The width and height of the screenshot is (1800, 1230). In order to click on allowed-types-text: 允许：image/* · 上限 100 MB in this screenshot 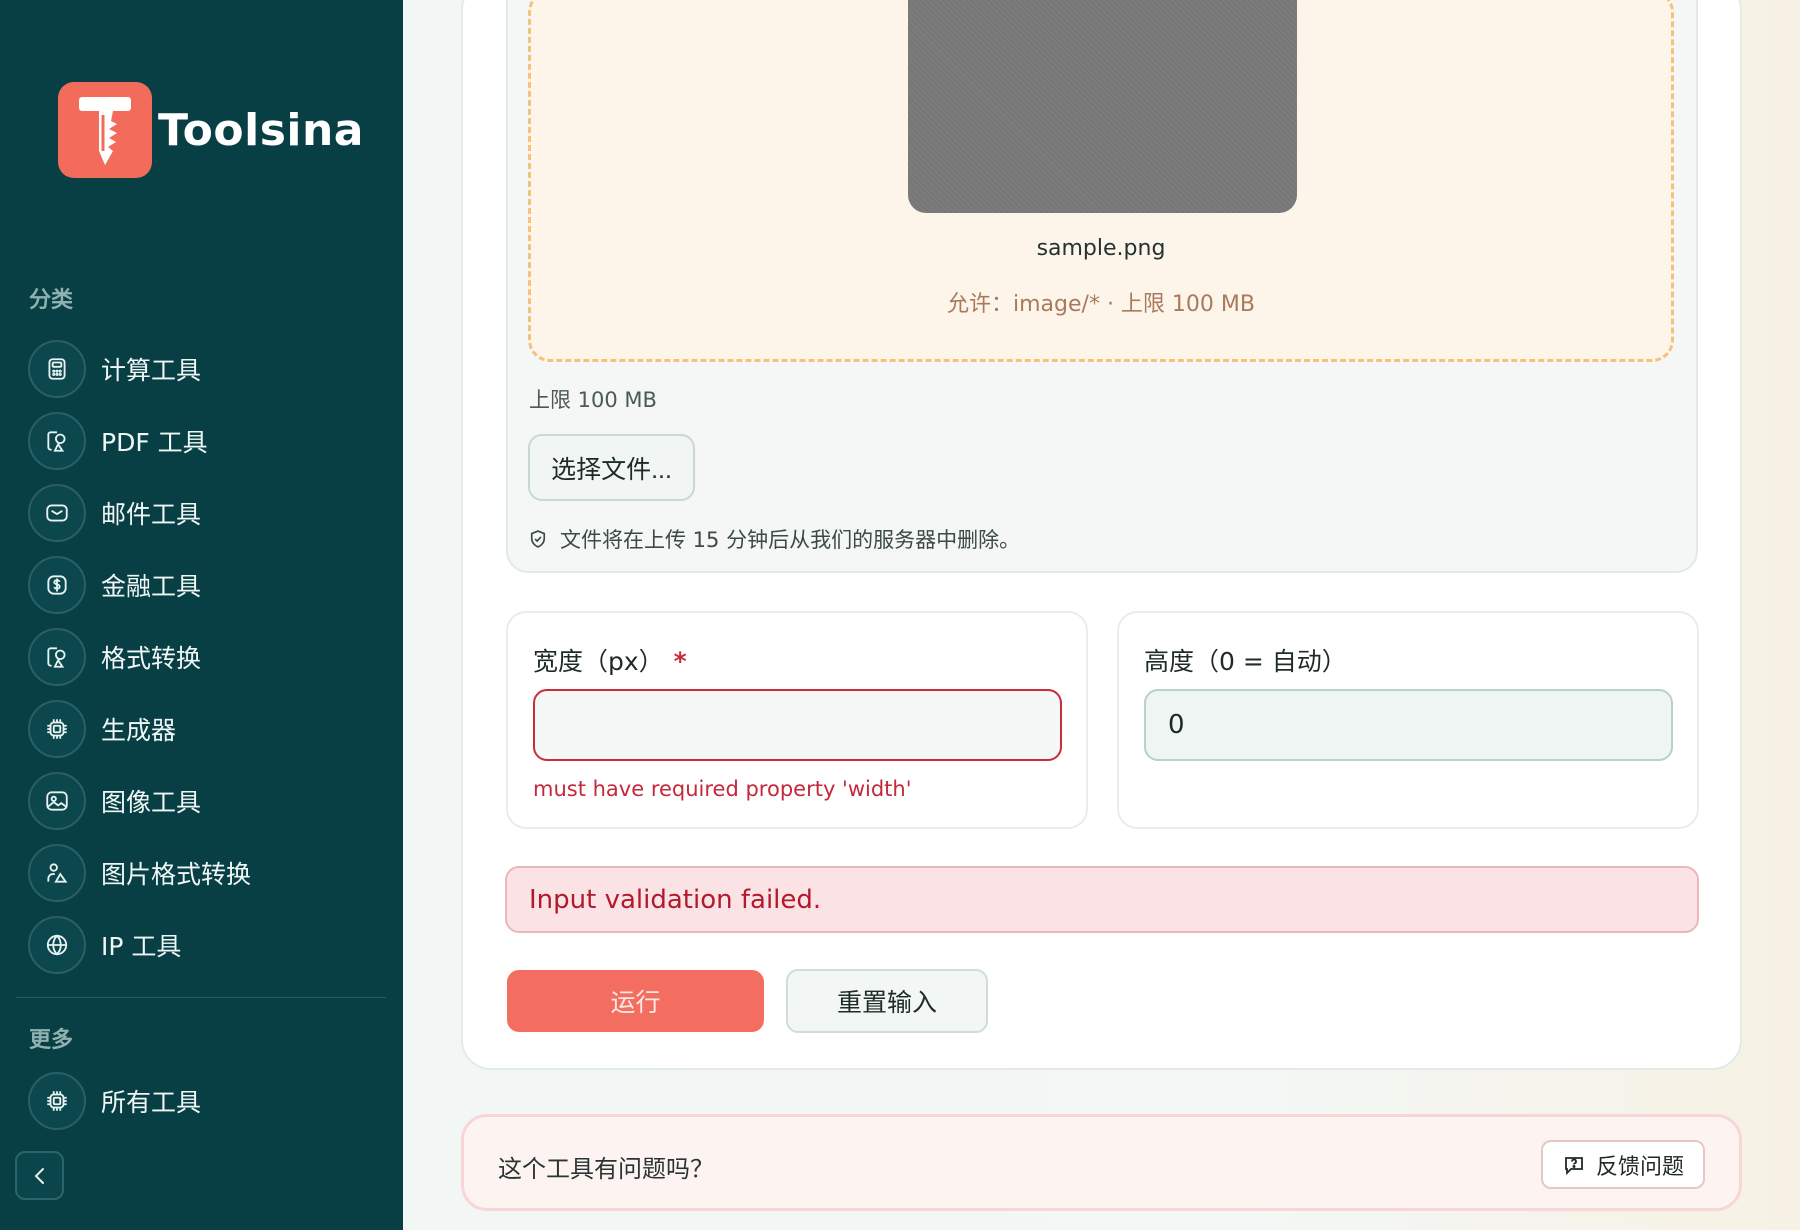, I will do `click(1101, 304)`.